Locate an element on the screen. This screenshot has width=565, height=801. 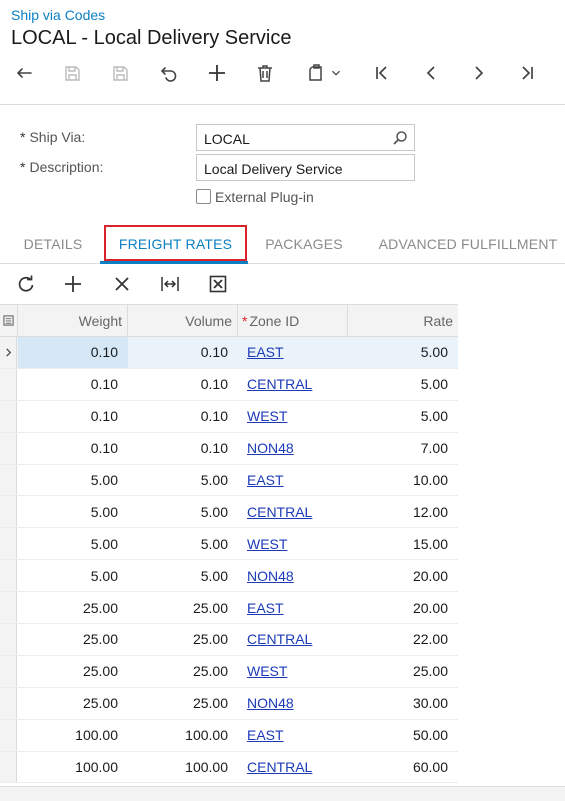
tab-advanced-fulfillment: ADVANCED FULFILLMENT is located at coordinates (468, 244).